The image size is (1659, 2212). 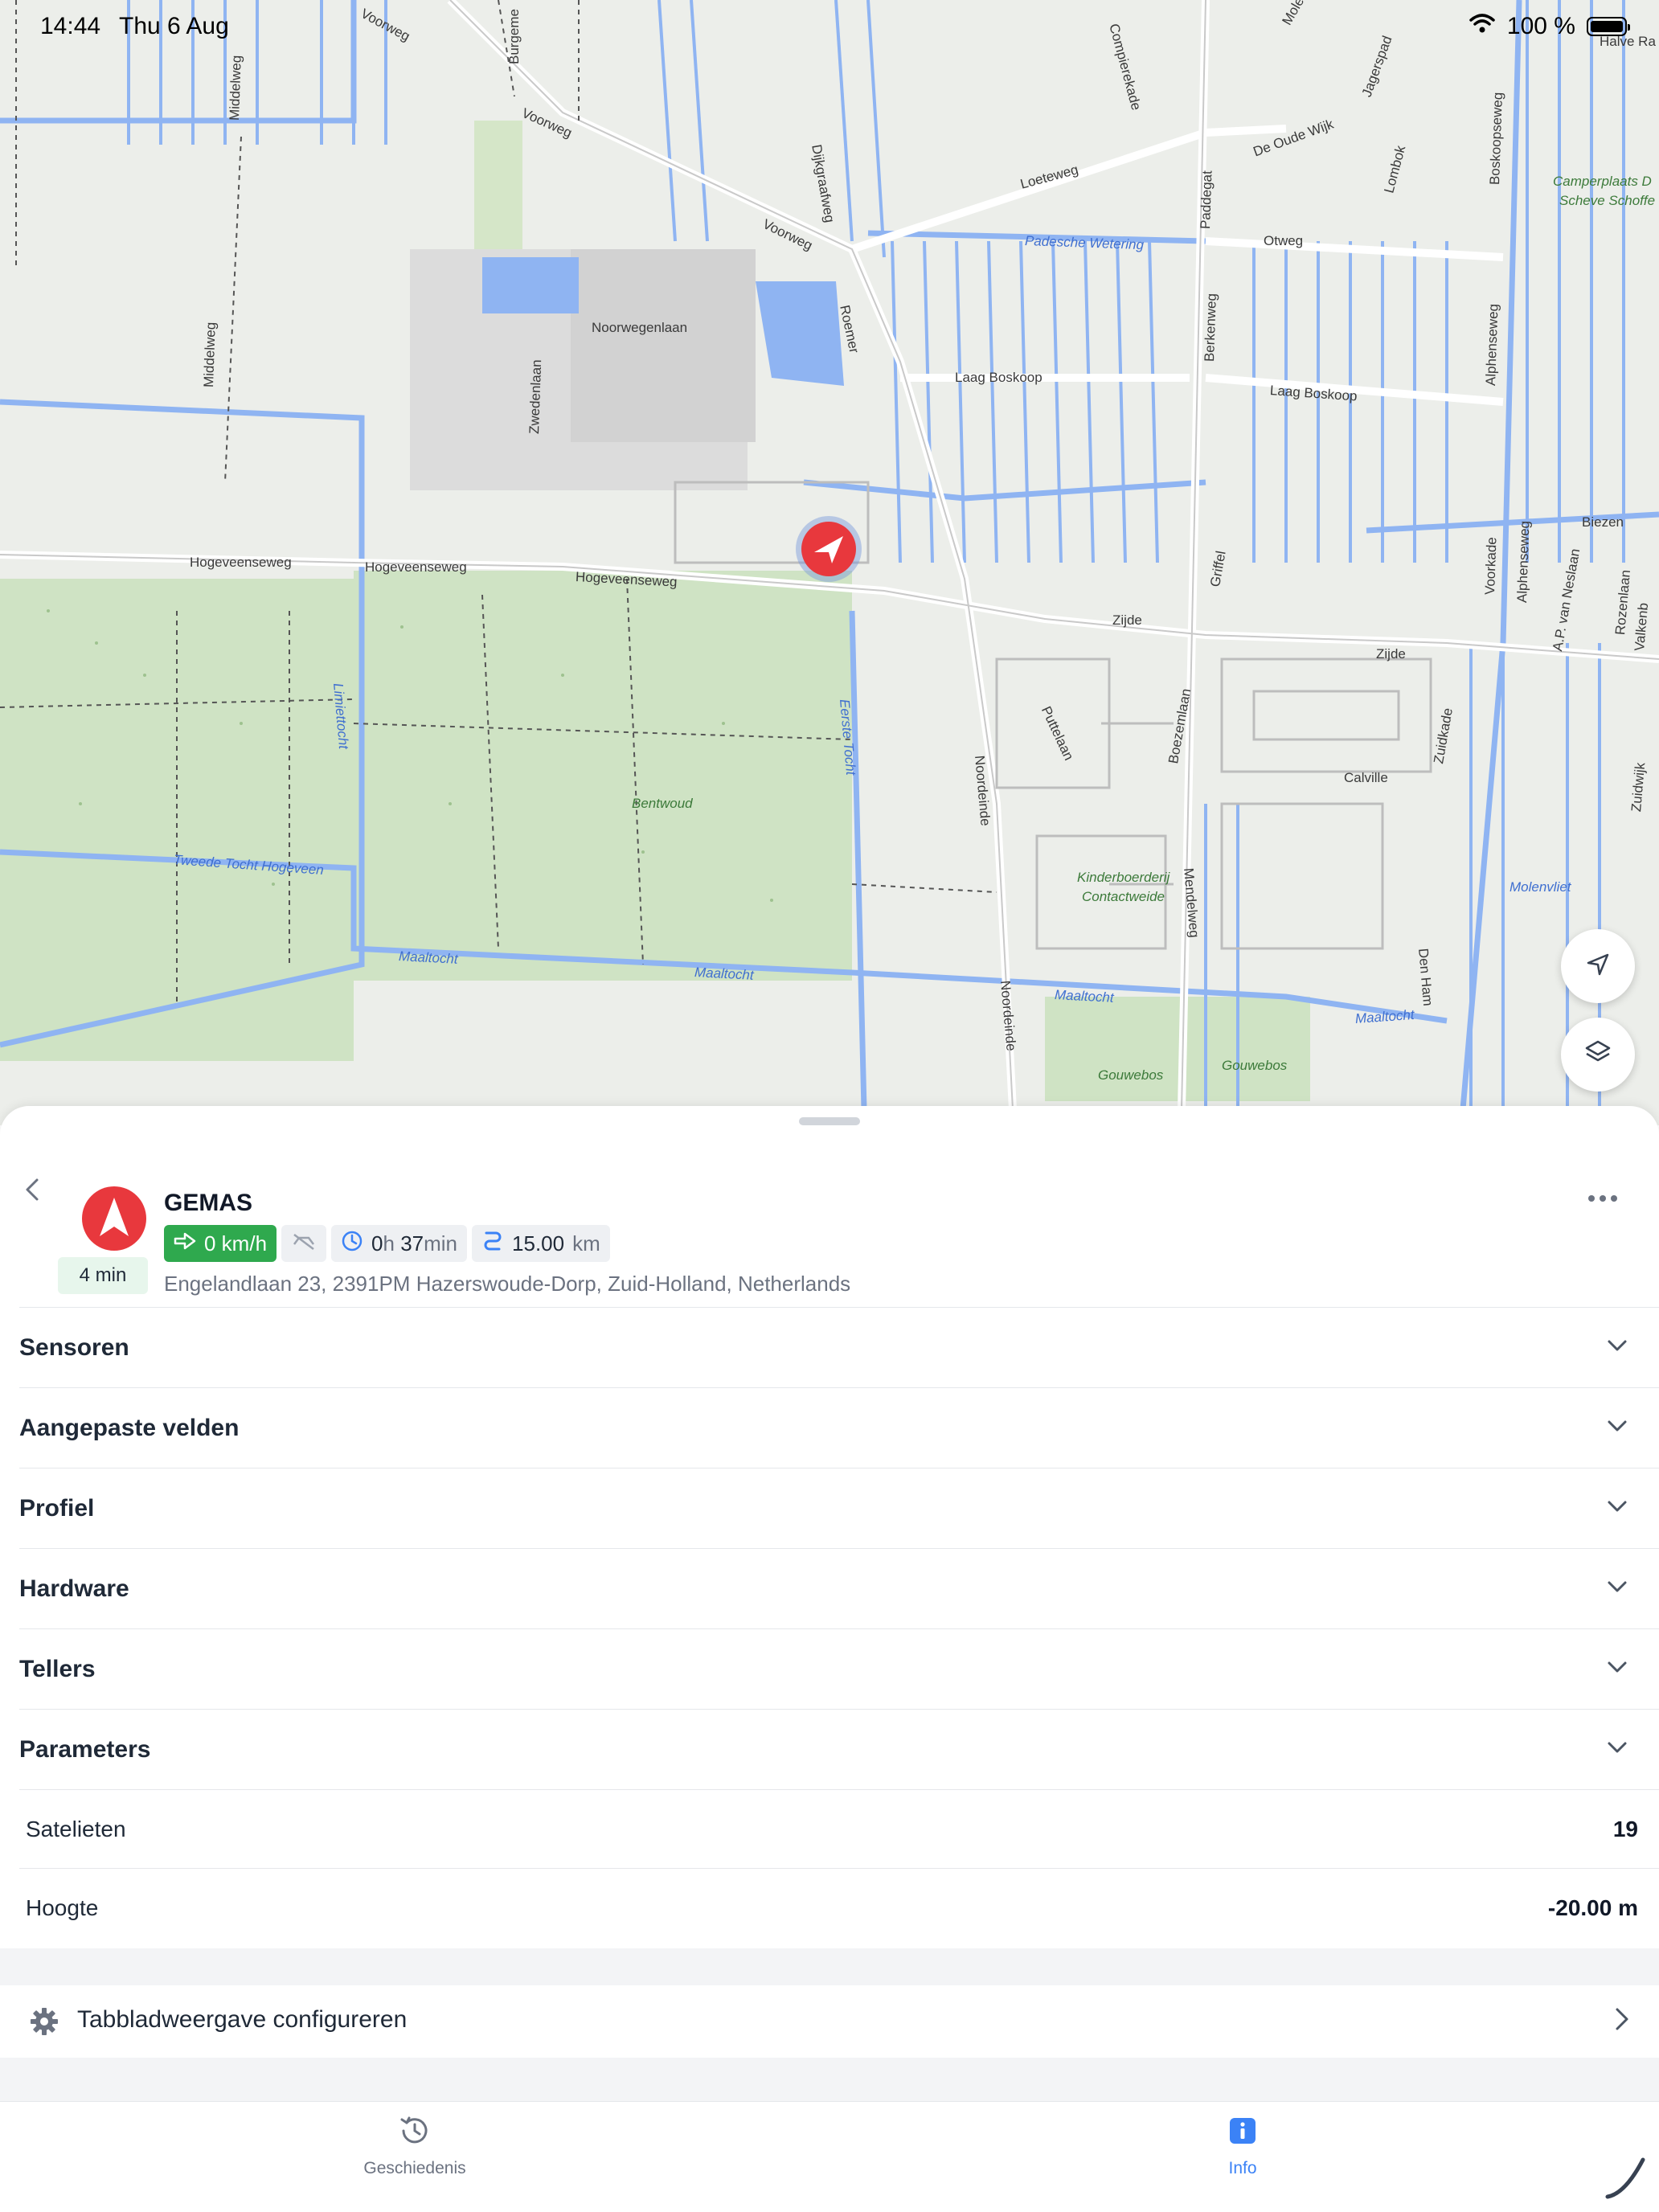 What do you see at coordinates (377, 1243) in the screenshot?
I see `duration-hours: 0` at bounding box center [377, 1243].